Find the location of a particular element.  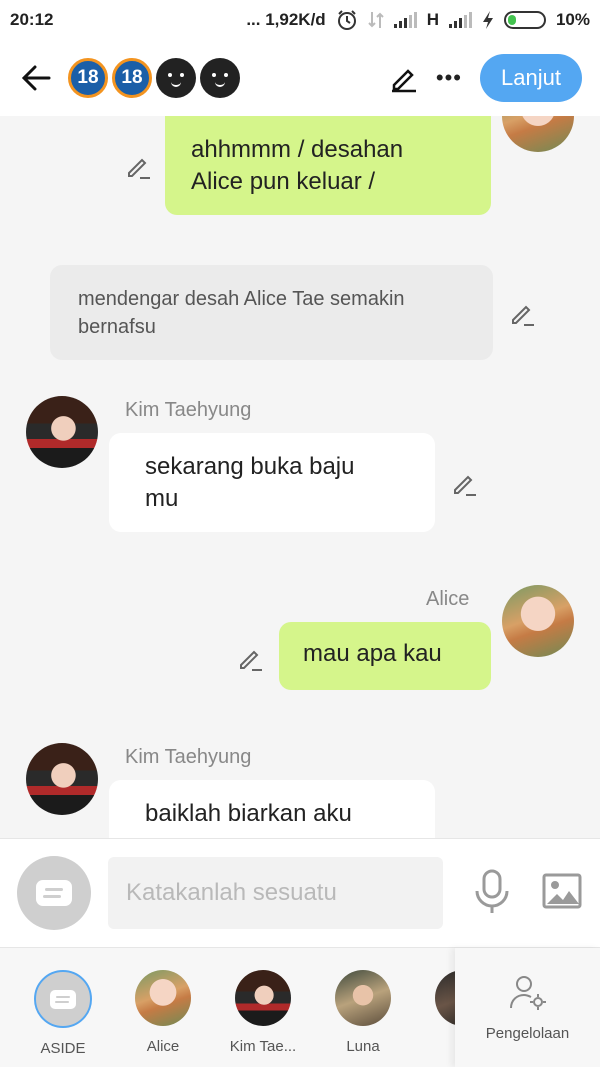

message-bubble-outgoing: ahhmmm / desahan Alice pun keluar / is located at coordinates (328, 165).